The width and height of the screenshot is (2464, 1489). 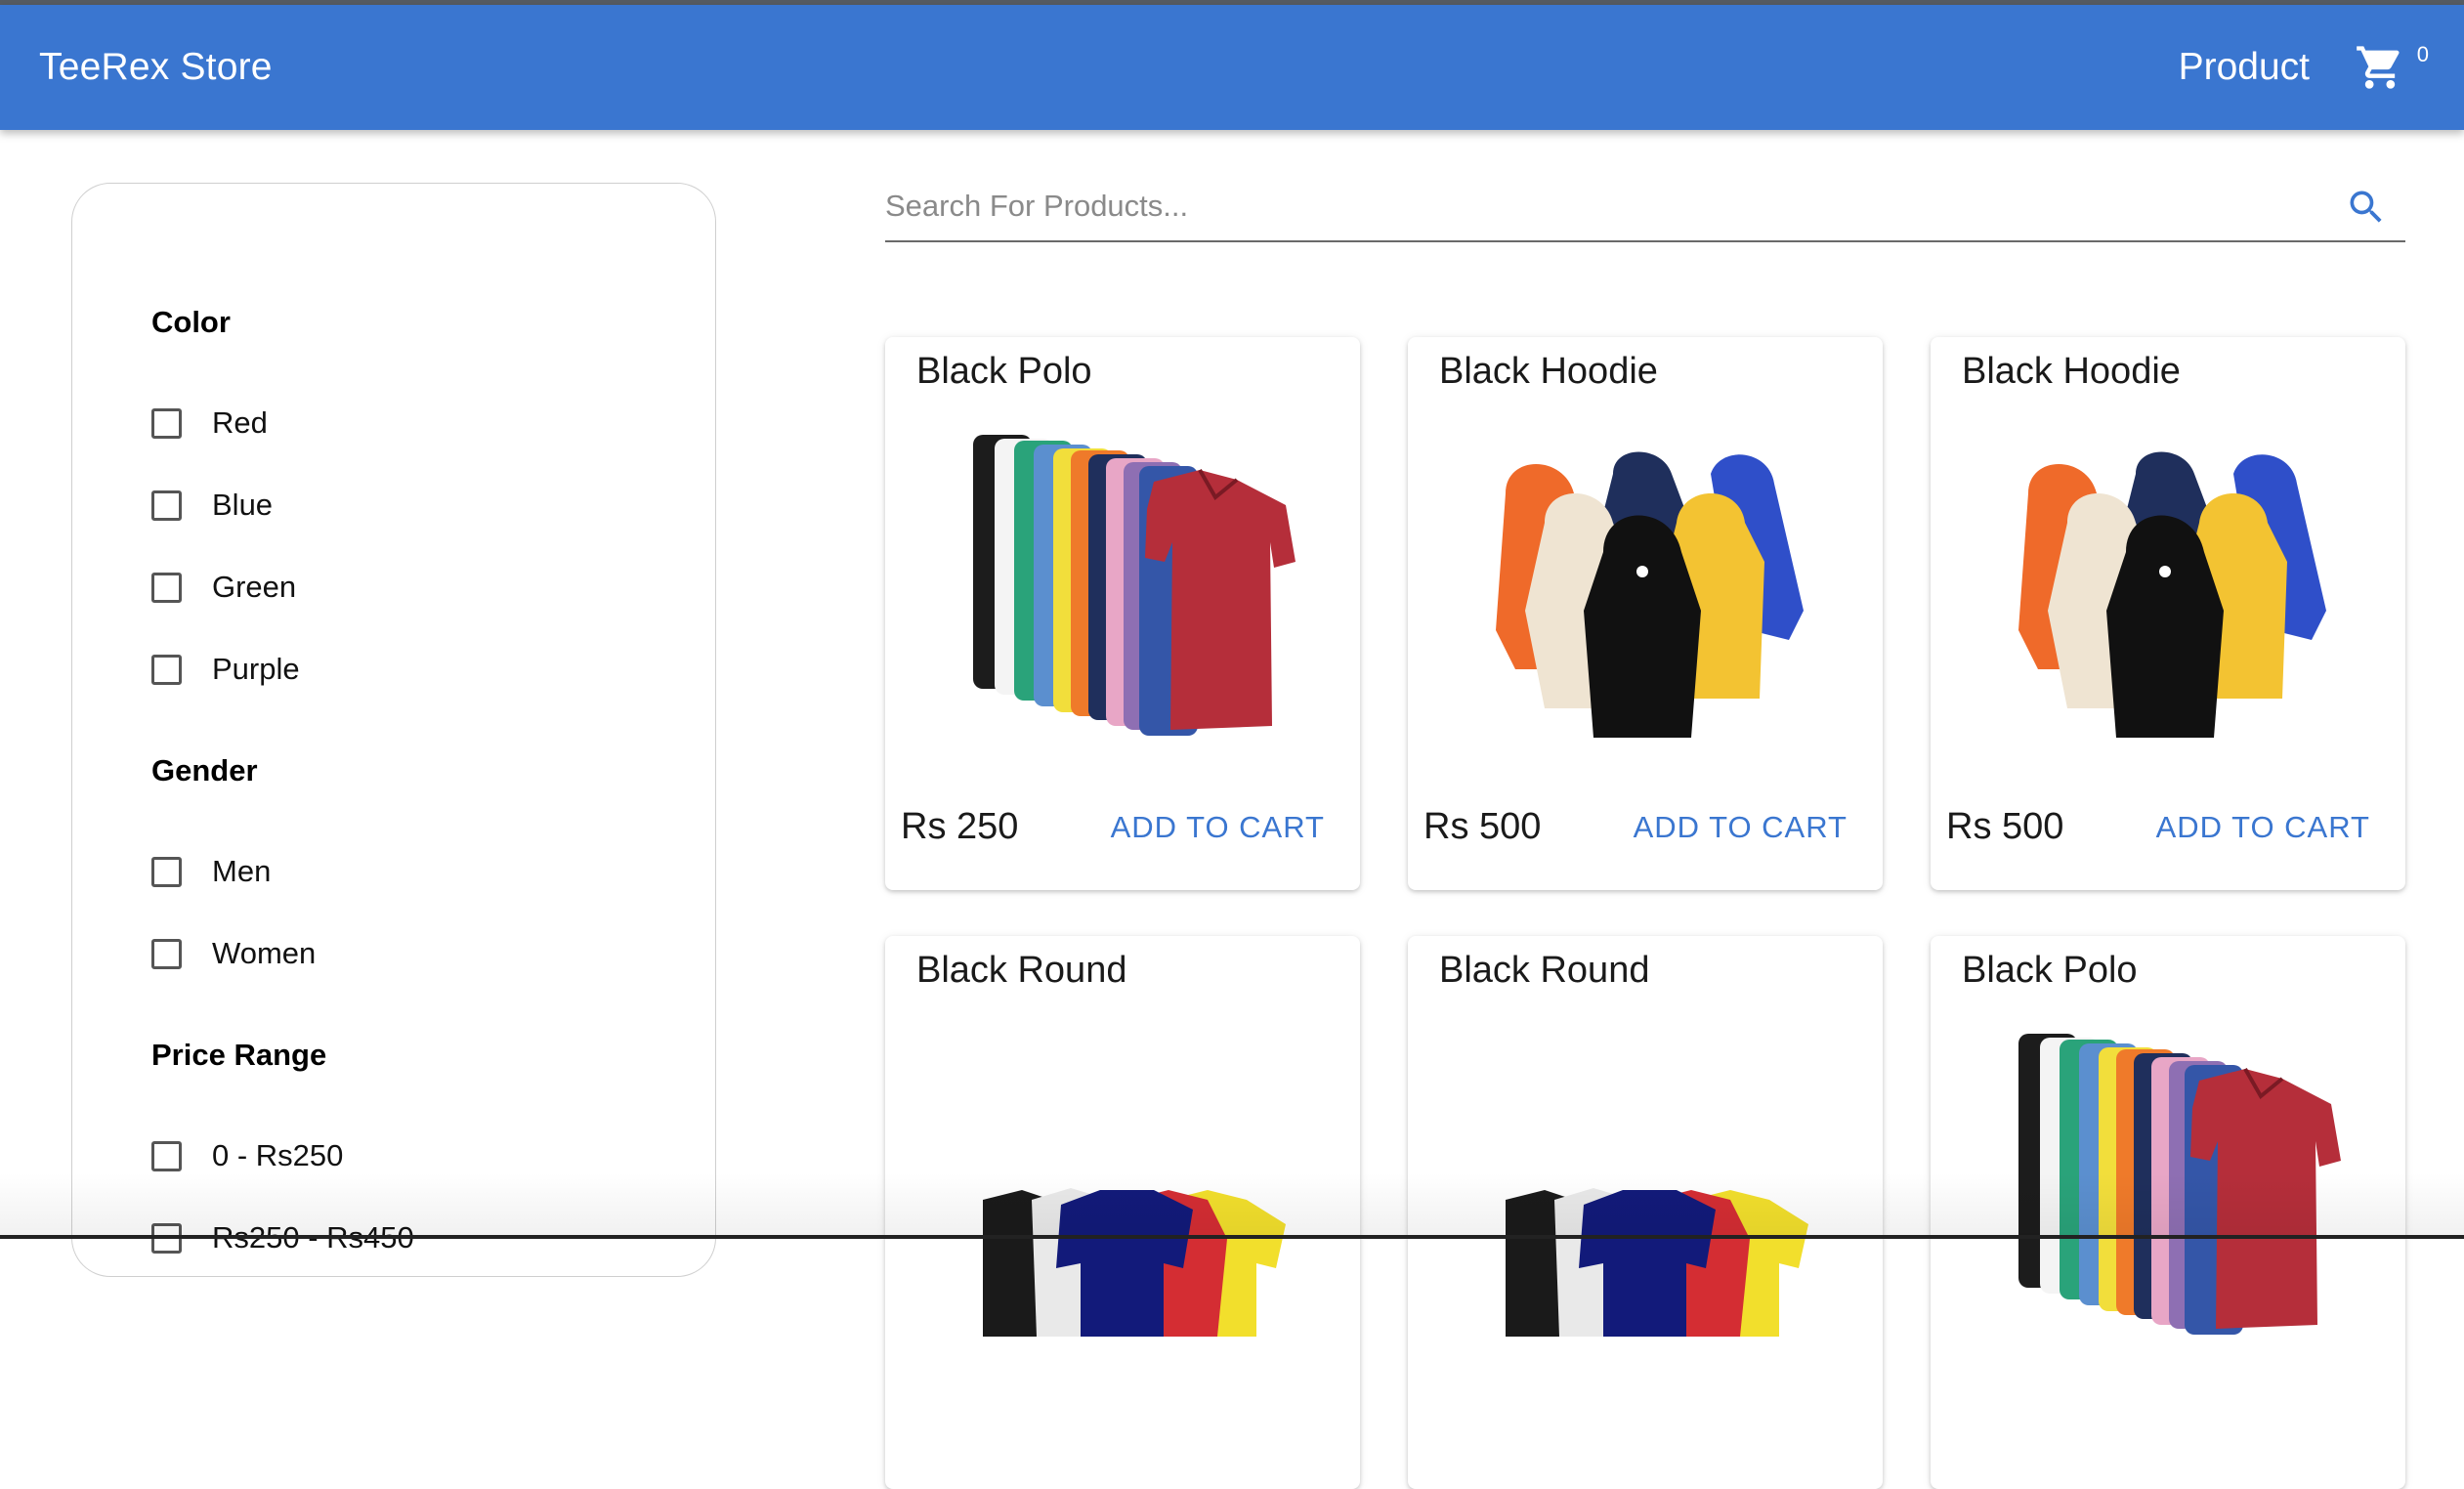 I want to click on color-filter-heading: Color, so click(x=191, y=322).